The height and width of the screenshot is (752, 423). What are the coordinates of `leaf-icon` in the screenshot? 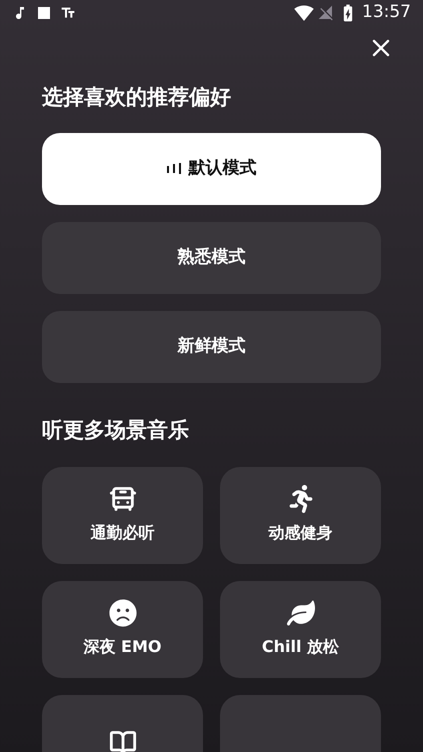 It's located at (300, 613).